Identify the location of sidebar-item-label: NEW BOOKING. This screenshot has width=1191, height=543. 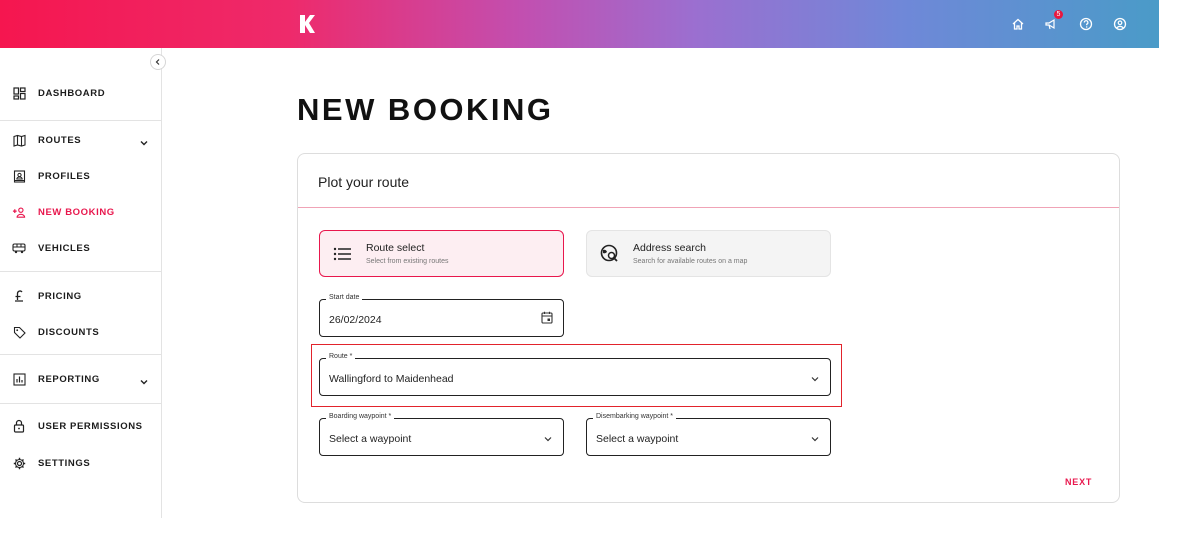
(76, 212).